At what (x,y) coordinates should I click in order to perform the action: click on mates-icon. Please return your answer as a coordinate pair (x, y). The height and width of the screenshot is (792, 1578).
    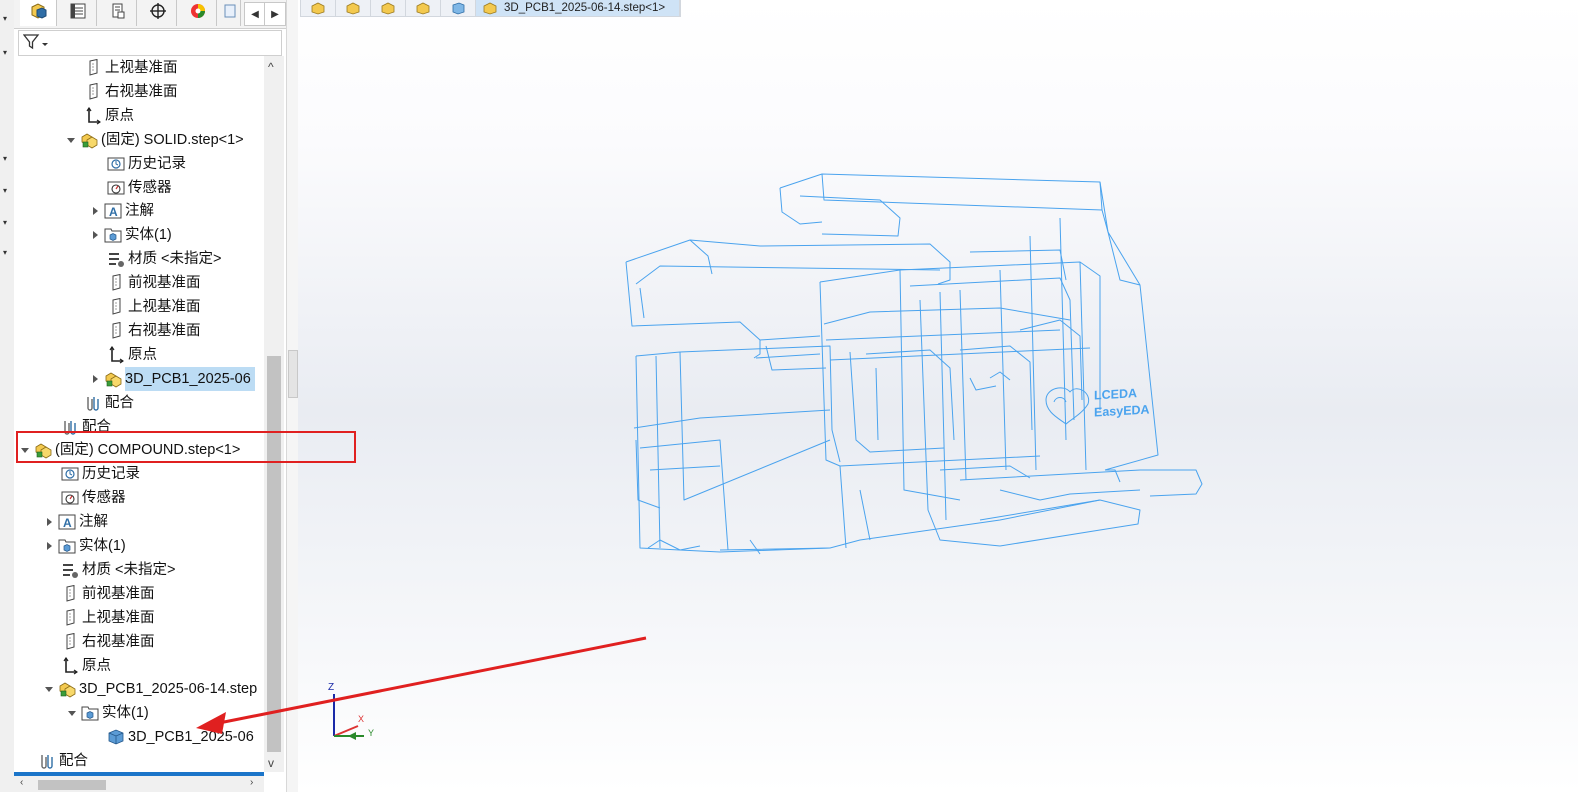
    Looking at the image, I should click on (93, 403).